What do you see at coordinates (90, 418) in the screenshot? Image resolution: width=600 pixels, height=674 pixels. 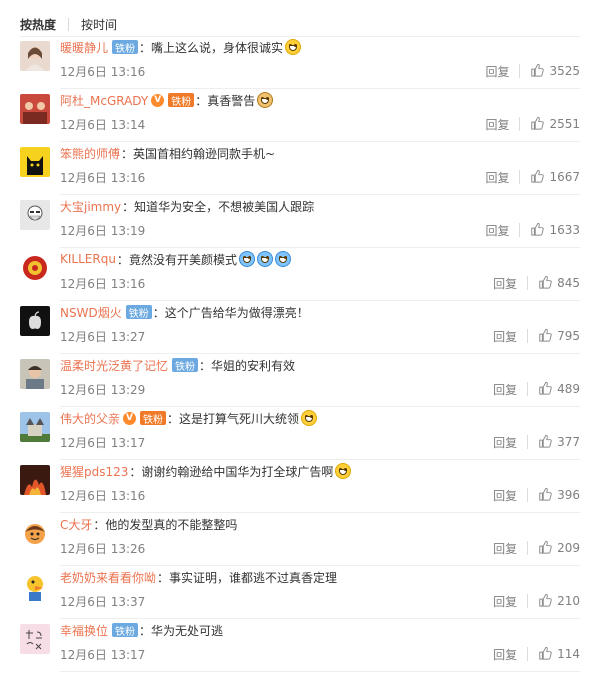 I see `username-link: 伟大的父亲` at bounding box center [90, 418].